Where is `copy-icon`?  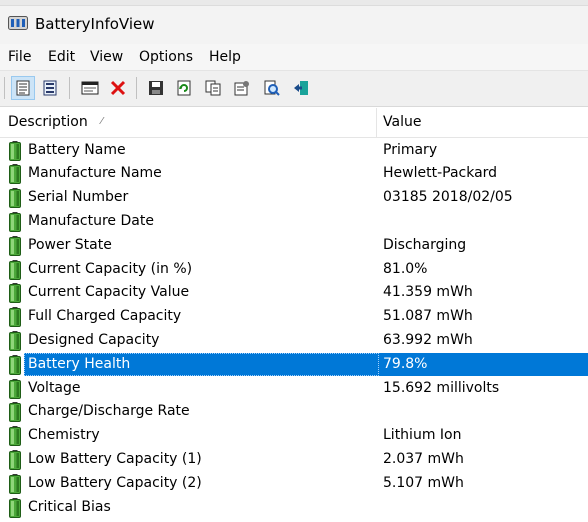
copy-icon is located at coordinates (213, 88).